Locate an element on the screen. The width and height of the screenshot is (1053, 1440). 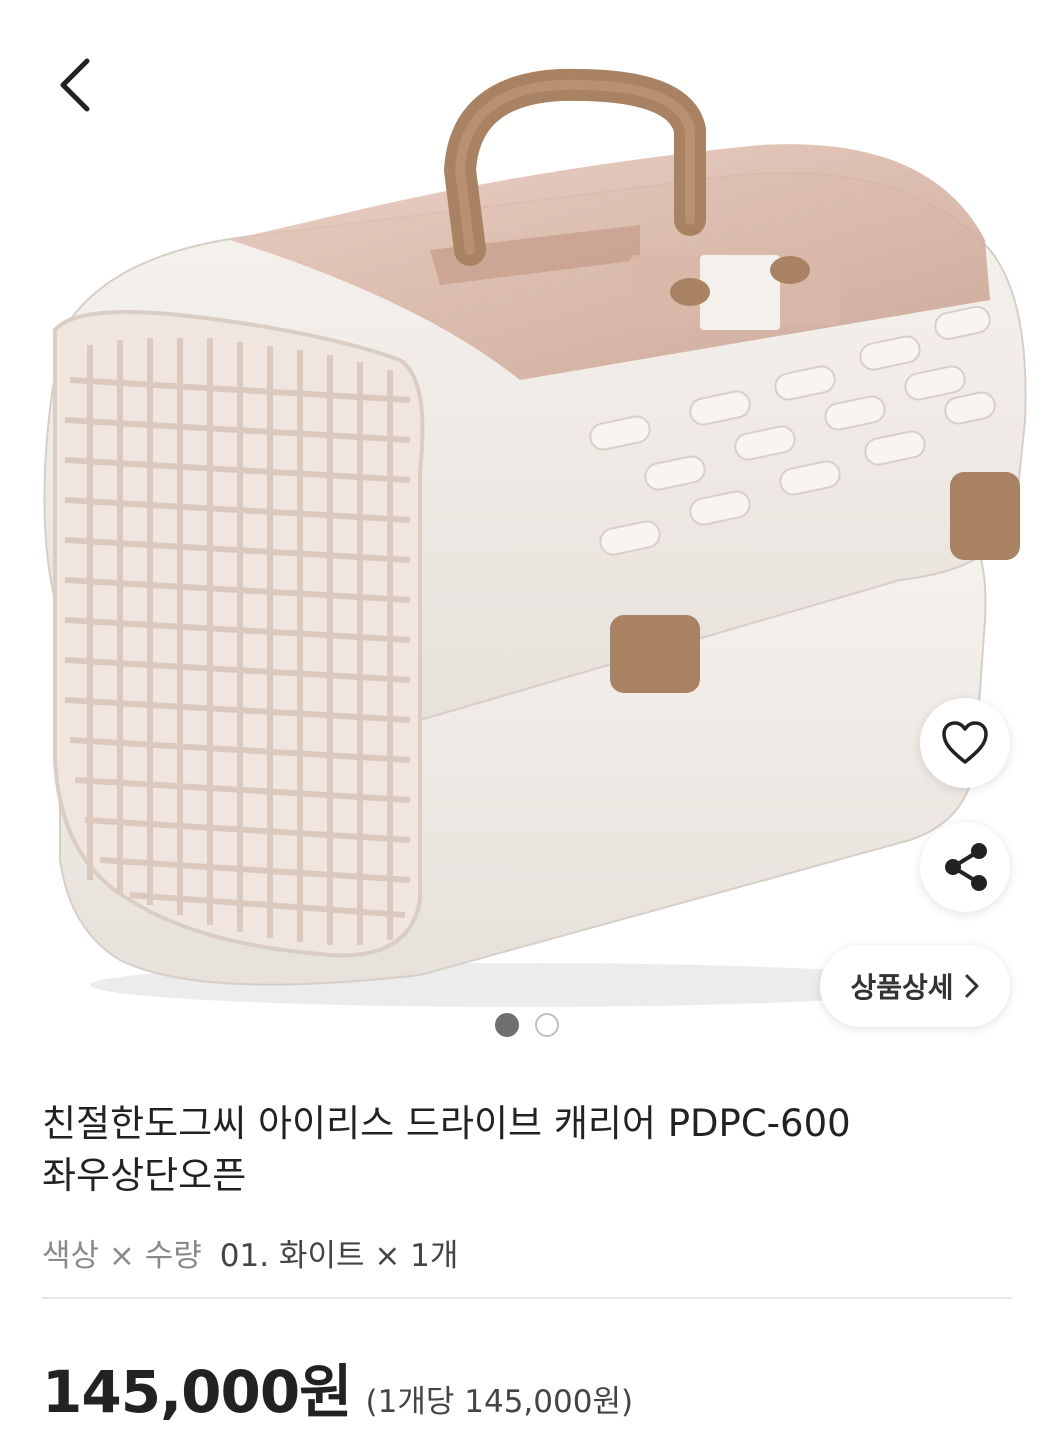
product-title-line: 좌우상단오픈 is located at coordinates (144, 1175).